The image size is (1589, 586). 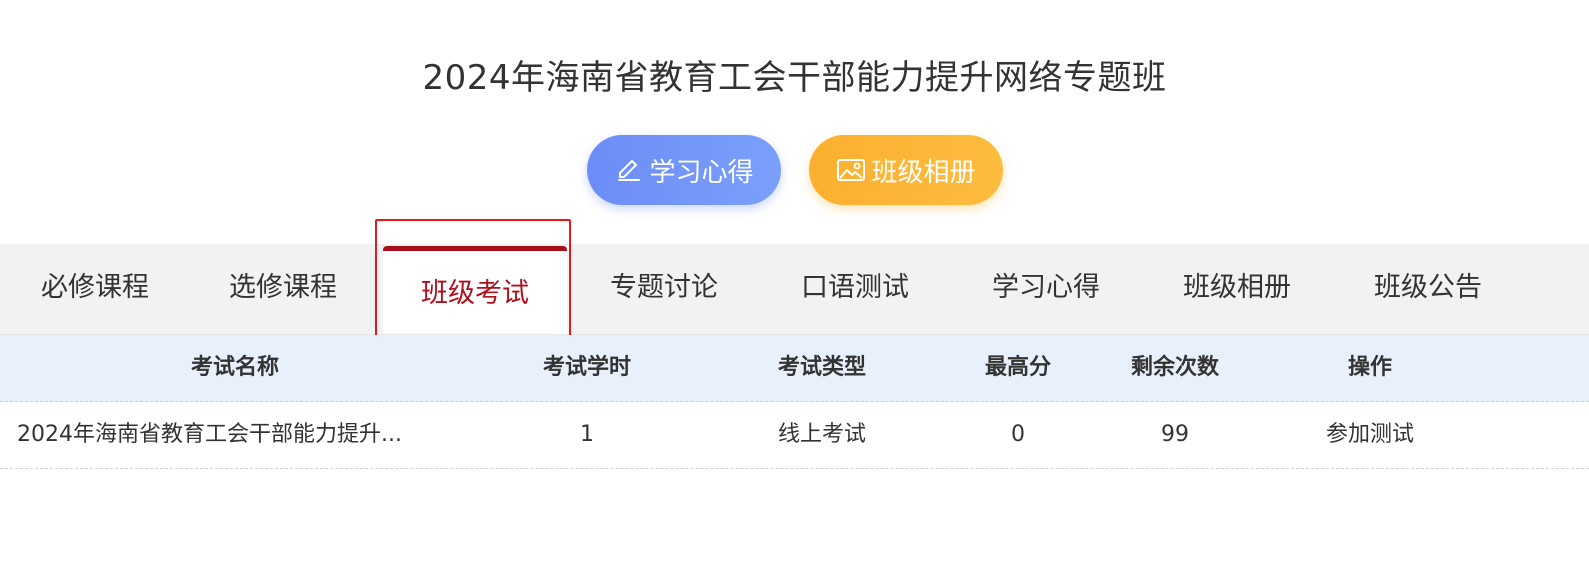 I want to click on tab-oral-test: 口语测试, so click(x=855, y=289).